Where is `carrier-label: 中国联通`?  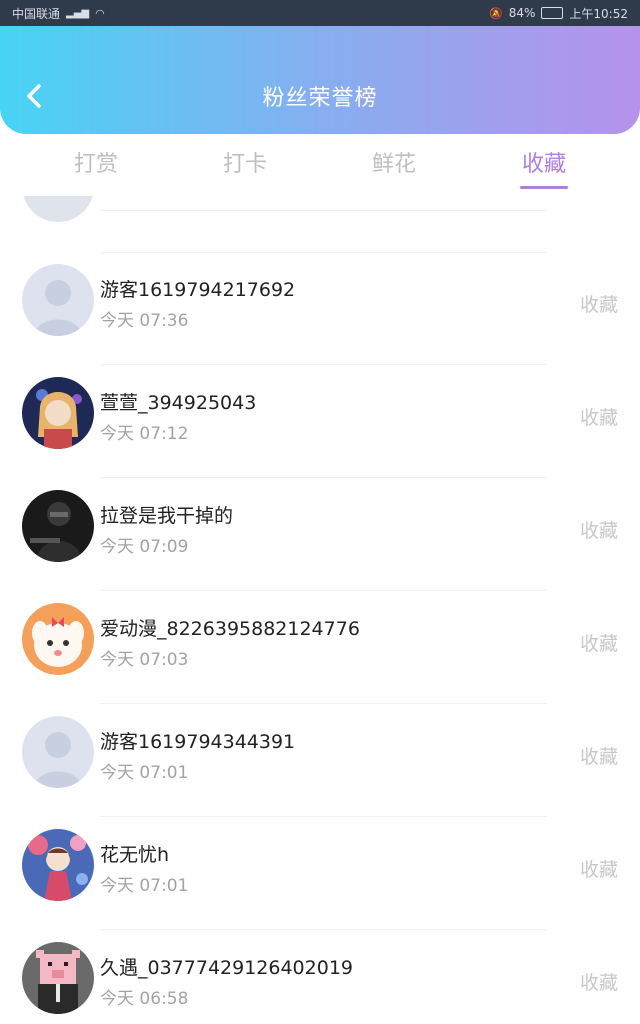 carrier-label: 中国联通 is located at coordinates (36, 13).